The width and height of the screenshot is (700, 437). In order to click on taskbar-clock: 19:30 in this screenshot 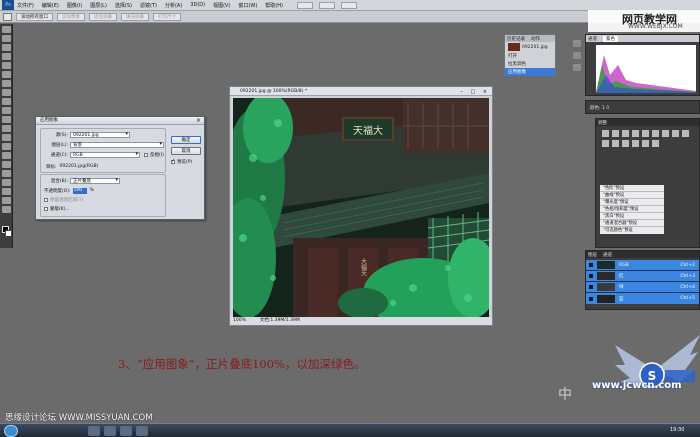, I will do `click(677, 430)`.